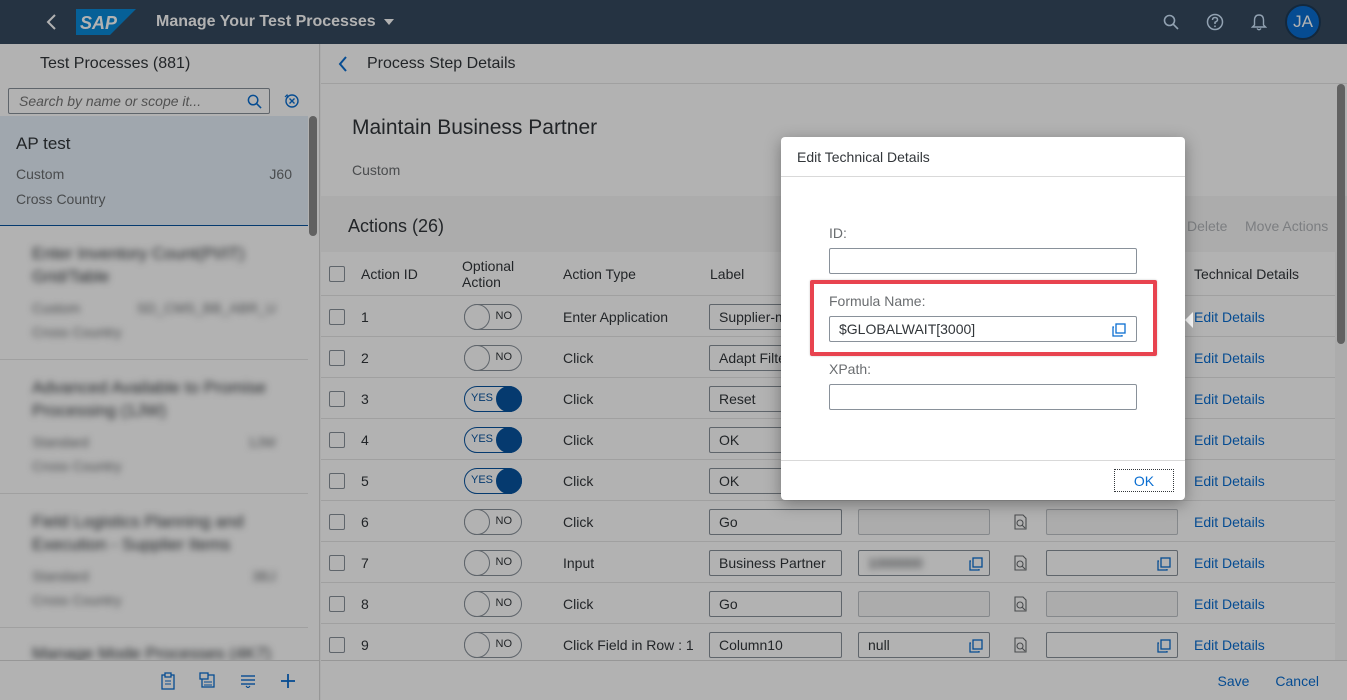 The width and height of the screenshot is (1347, 700). What do you see at coordinates (983, 397) in the screenshot?
I see `xpath-input` at bounding box center [983, 397].